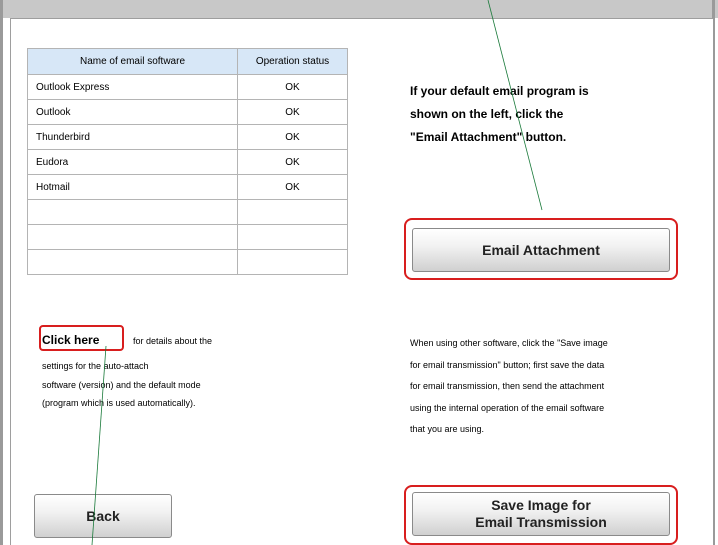 This screenshot has width=718, height=545. I want to click on column-header-status: Operation status, so click(292, 61).